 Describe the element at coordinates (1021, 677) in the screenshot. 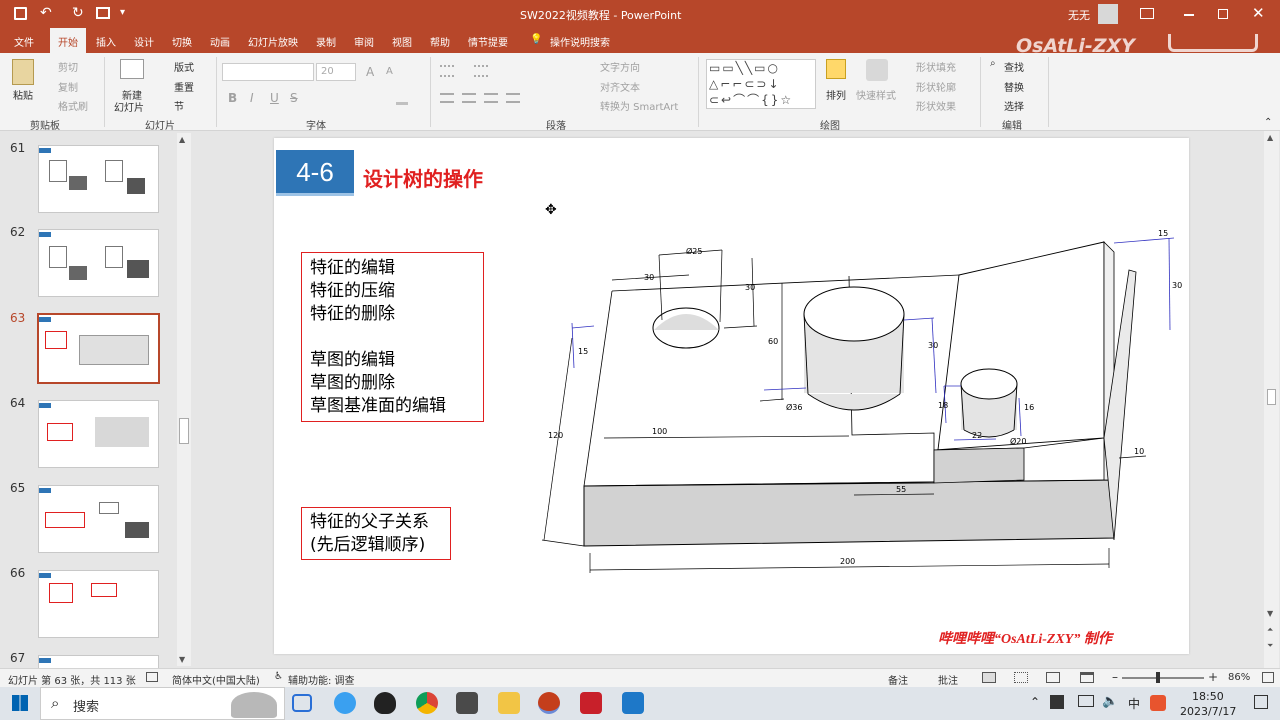

I see `slide-sorter-icon` at that location.